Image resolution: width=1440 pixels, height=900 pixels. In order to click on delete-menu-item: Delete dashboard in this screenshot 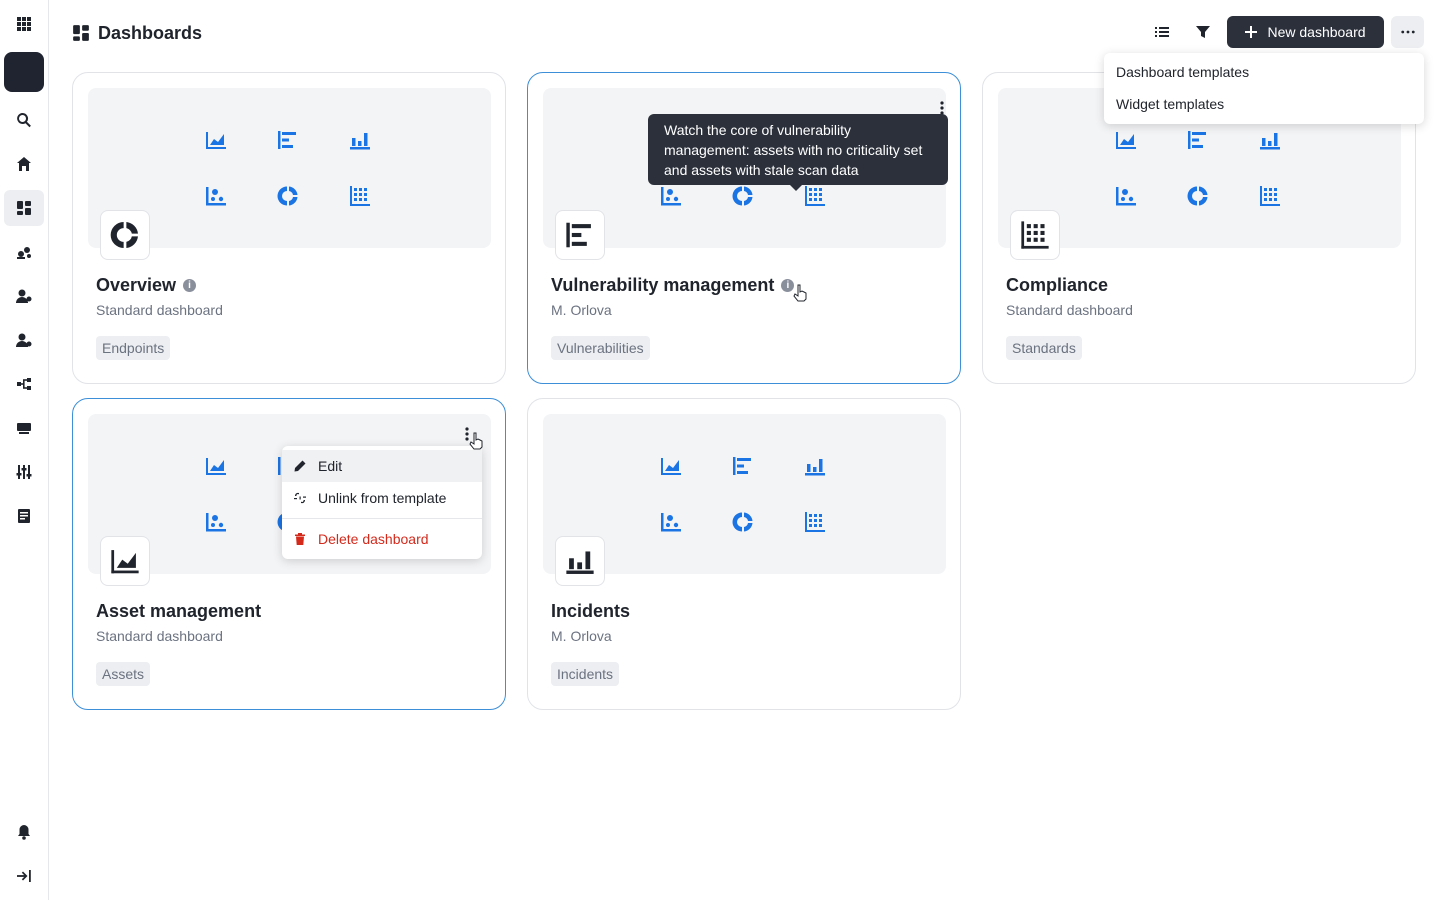, I will do `click(382, 539)`.